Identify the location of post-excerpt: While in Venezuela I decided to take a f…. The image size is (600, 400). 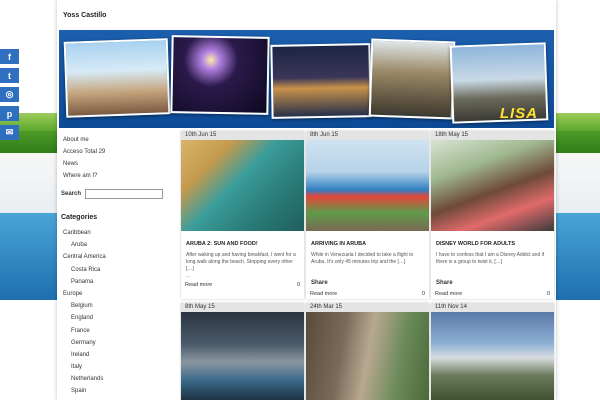
(362, 258).